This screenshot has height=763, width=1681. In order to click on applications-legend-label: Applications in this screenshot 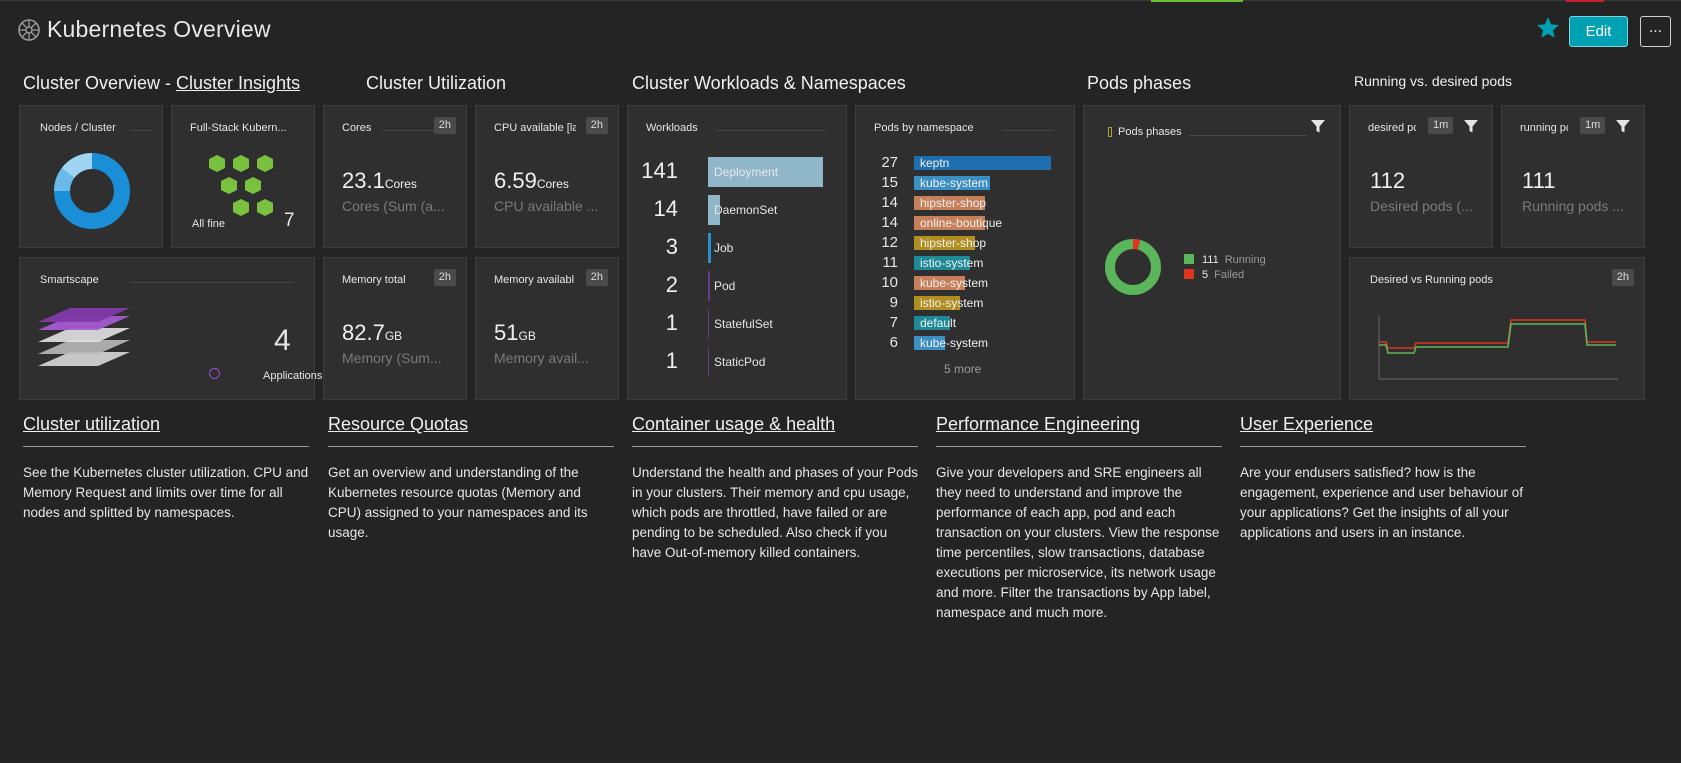, I will do `click(293, 376)`.